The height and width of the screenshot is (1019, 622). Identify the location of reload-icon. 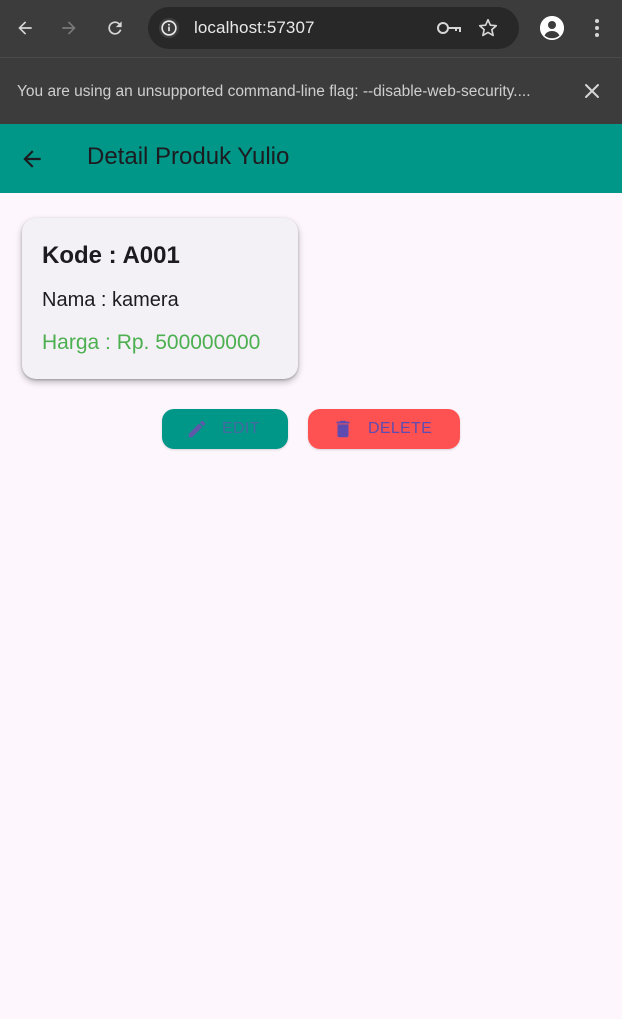
(115, 28).